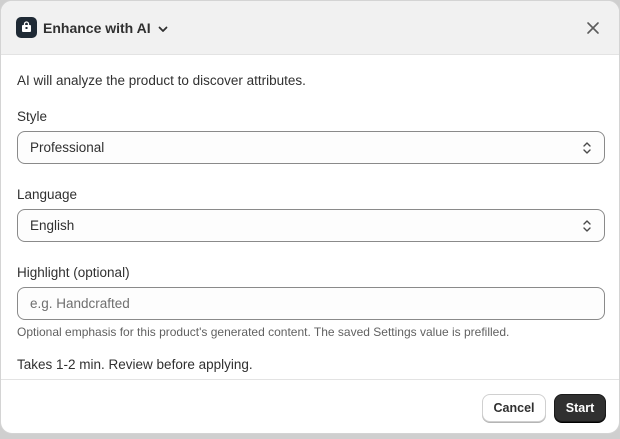 The image size is (620, 439). Describe the element at coordinates (67, 147) in the screenshot. I see `style-selected-value: Professional` at that location.